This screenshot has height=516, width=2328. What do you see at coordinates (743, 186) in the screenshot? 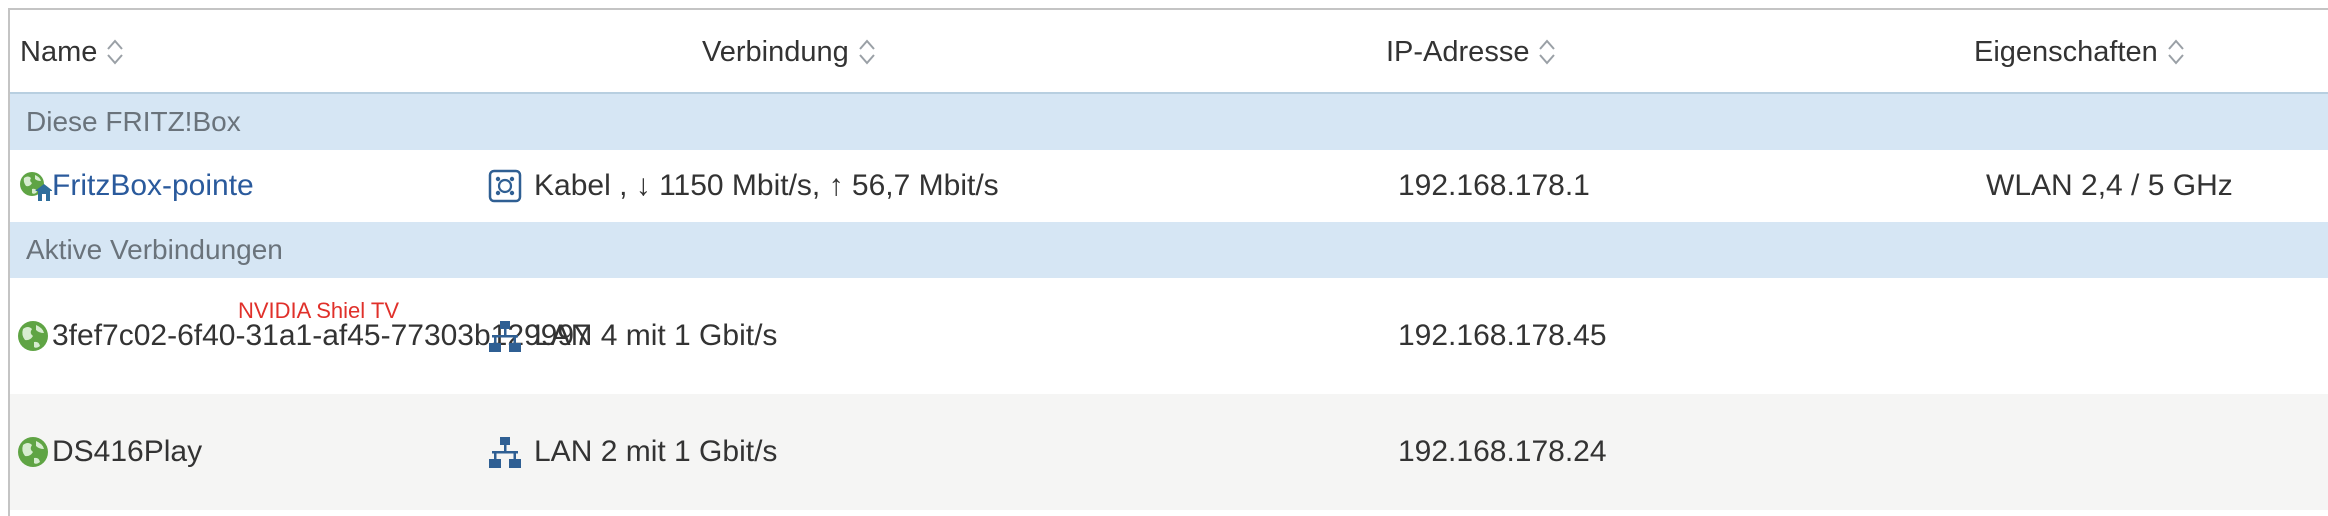
I see `connection-cell: Kabel , ↓ 1150 Mbit/s, ↑ 56,7 Mbit/s` at bounding box center [743, 186].